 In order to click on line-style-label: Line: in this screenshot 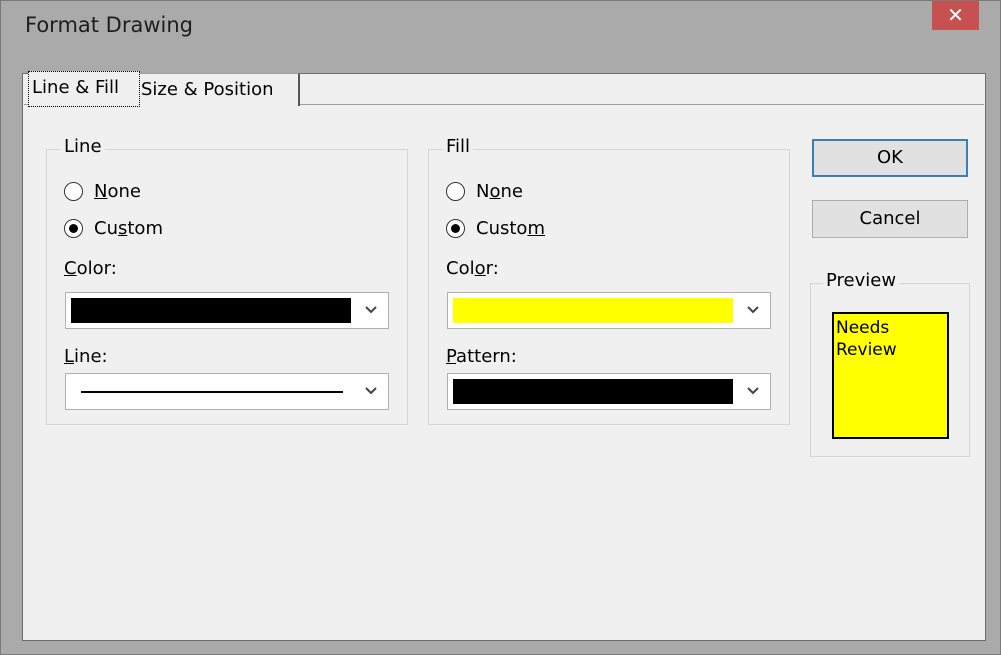, I will do `click(86, 356)`.